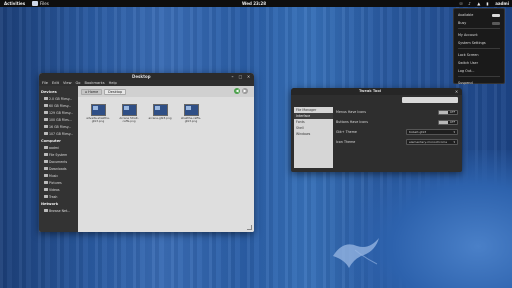 This screenshot has width=512, height=288. I want to click on sidebar-item-file-system: File System, so click(58, 154).